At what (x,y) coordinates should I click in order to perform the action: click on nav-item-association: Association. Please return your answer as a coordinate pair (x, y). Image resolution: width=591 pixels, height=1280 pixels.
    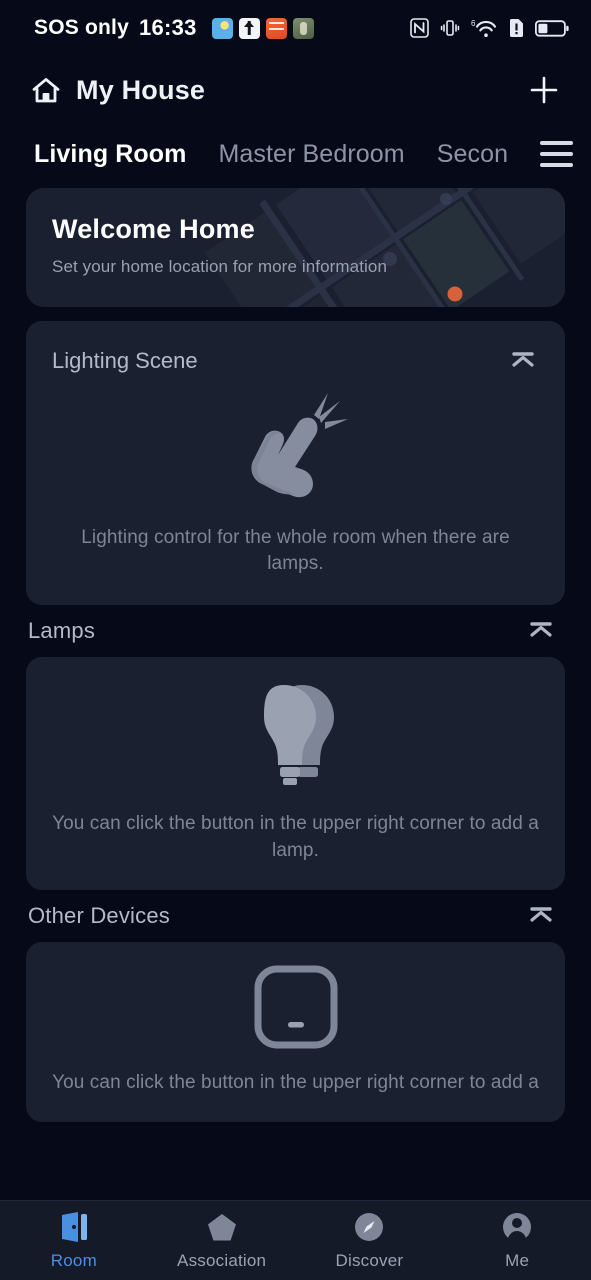
    Looking at the image, I should click on (222, 1240).